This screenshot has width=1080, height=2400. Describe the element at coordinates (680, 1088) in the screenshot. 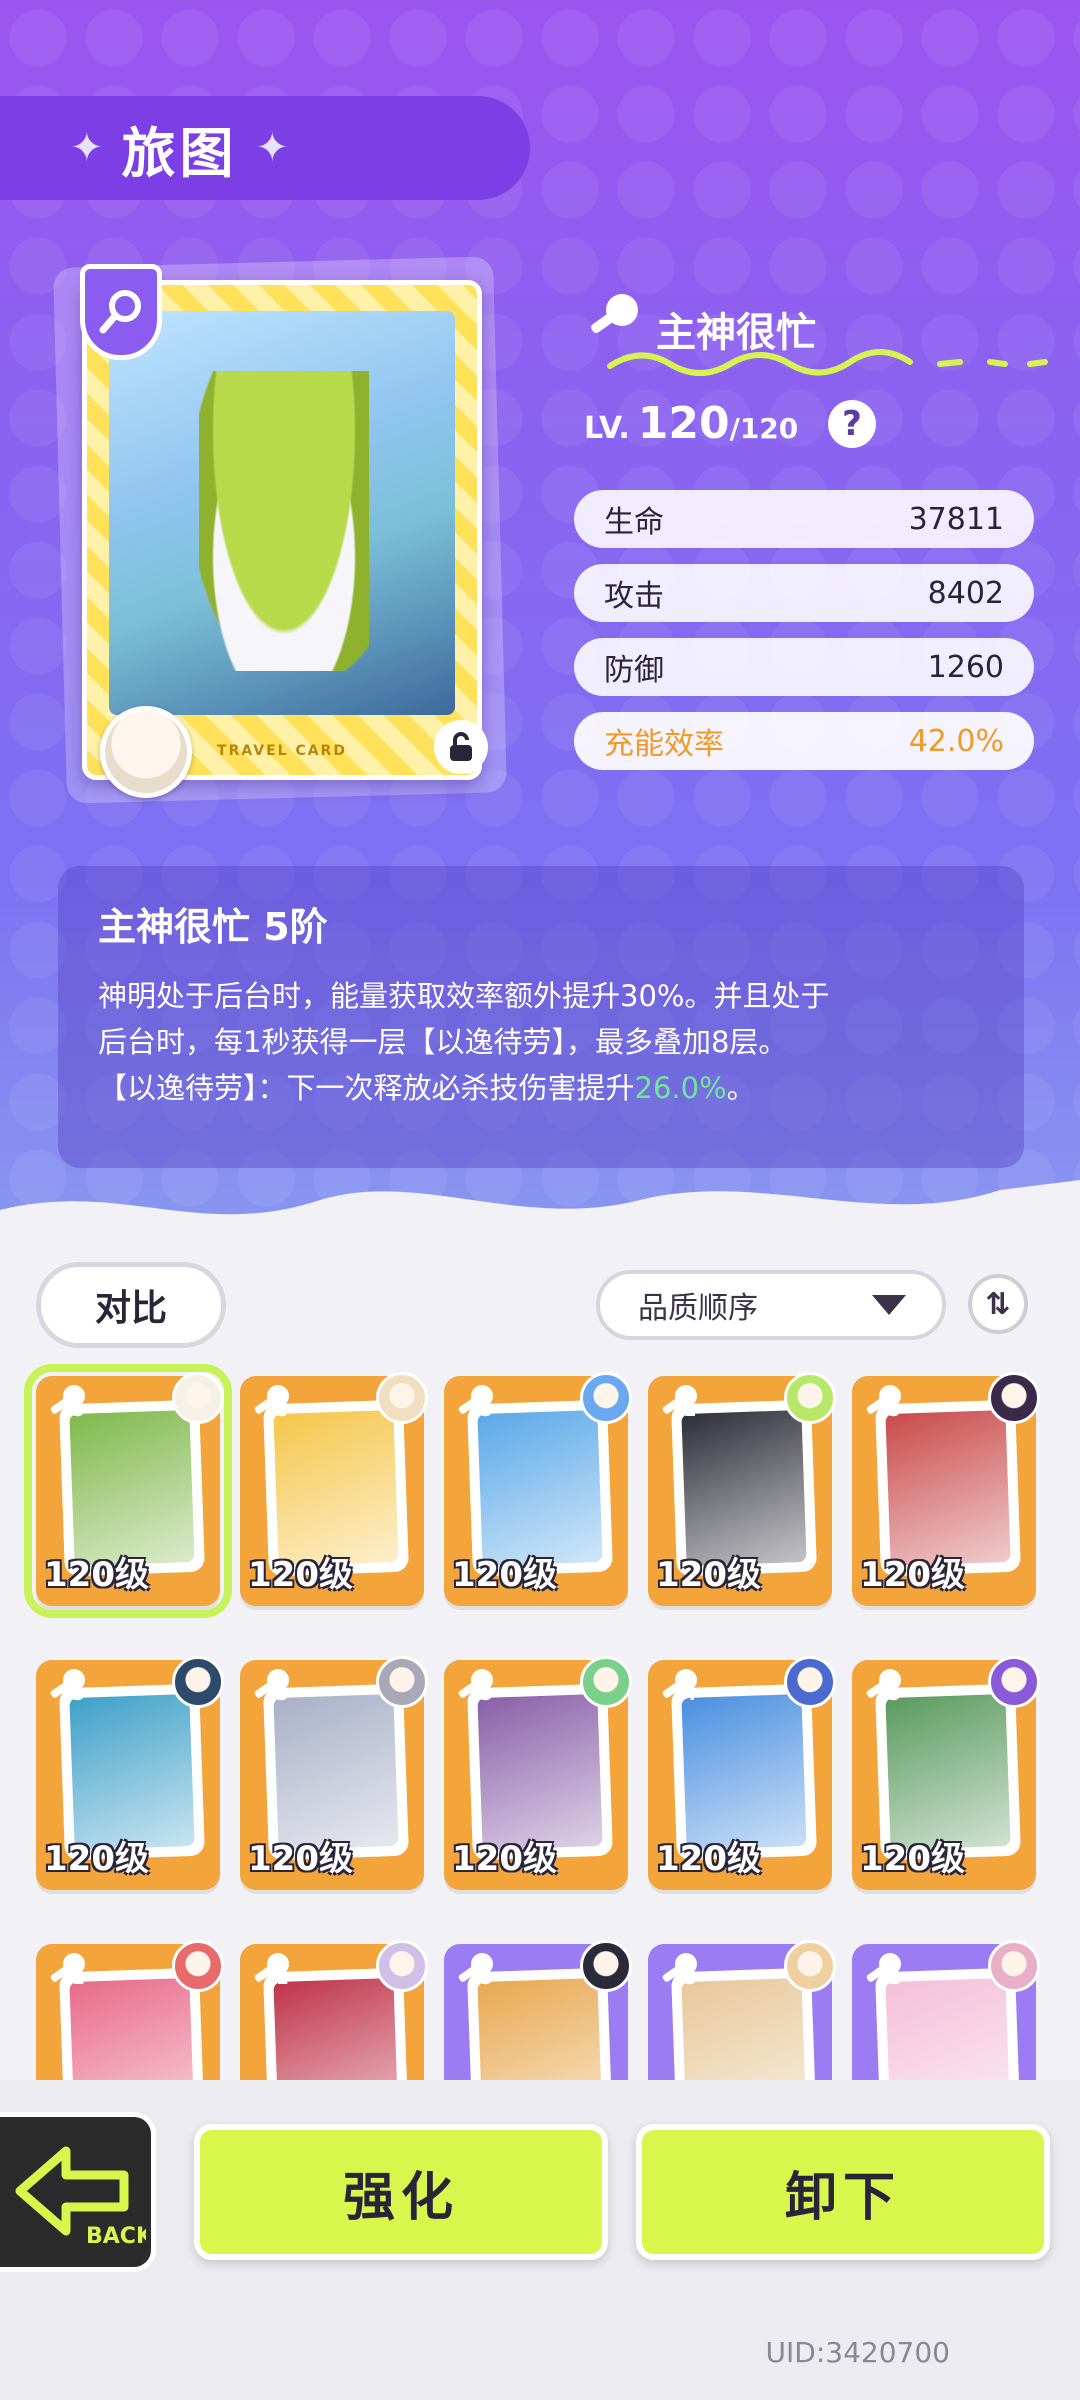

I see `skill-highlight-value: 26.0%` at that location.